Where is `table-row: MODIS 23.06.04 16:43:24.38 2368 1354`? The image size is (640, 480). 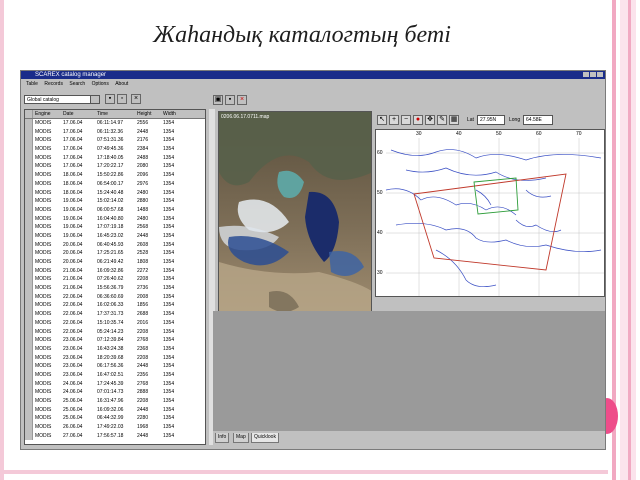
table-row: MODIS 23.06.04 16:43:24.38 2368 1354 is located at coordinates (115, 349).